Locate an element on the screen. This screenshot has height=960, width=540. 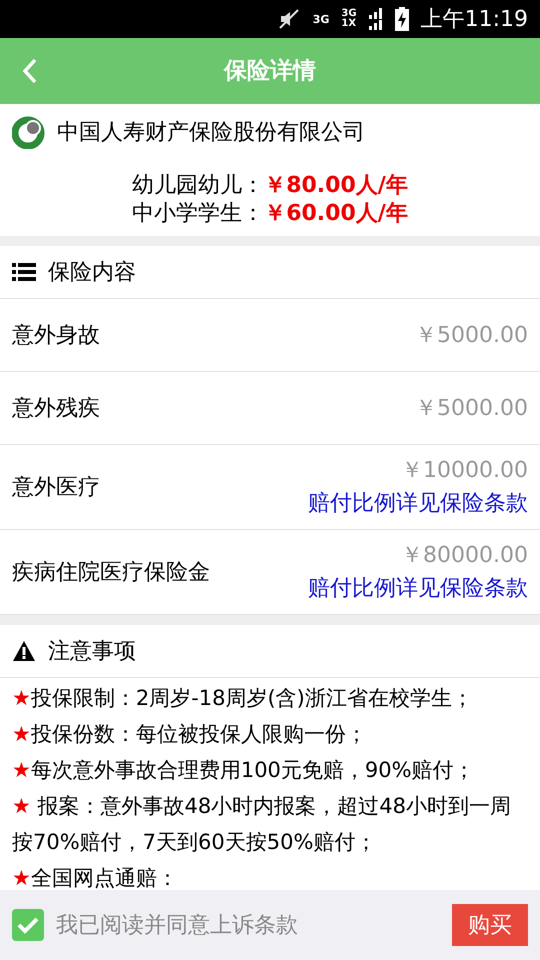
price-label: 中小学学生： is located at coordinates (198, 214).